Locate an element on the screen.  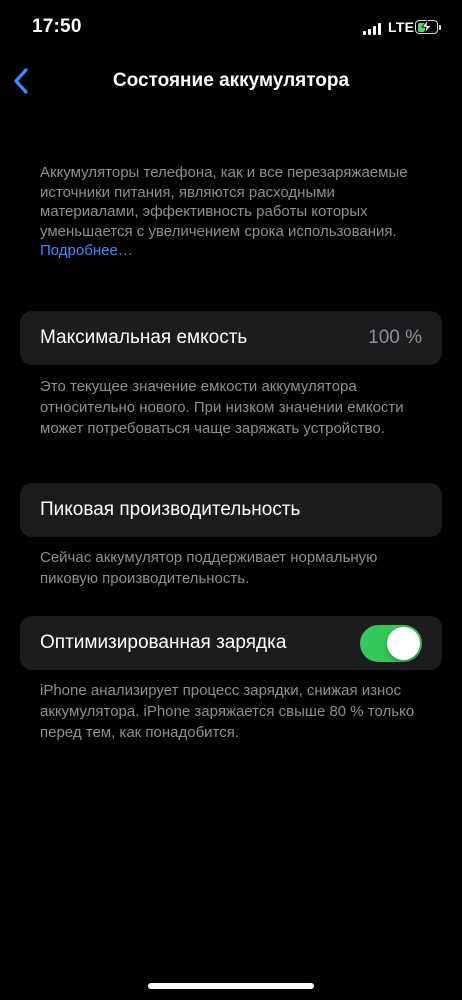
charging-bolt-icon is located at coordinates (426, 26).